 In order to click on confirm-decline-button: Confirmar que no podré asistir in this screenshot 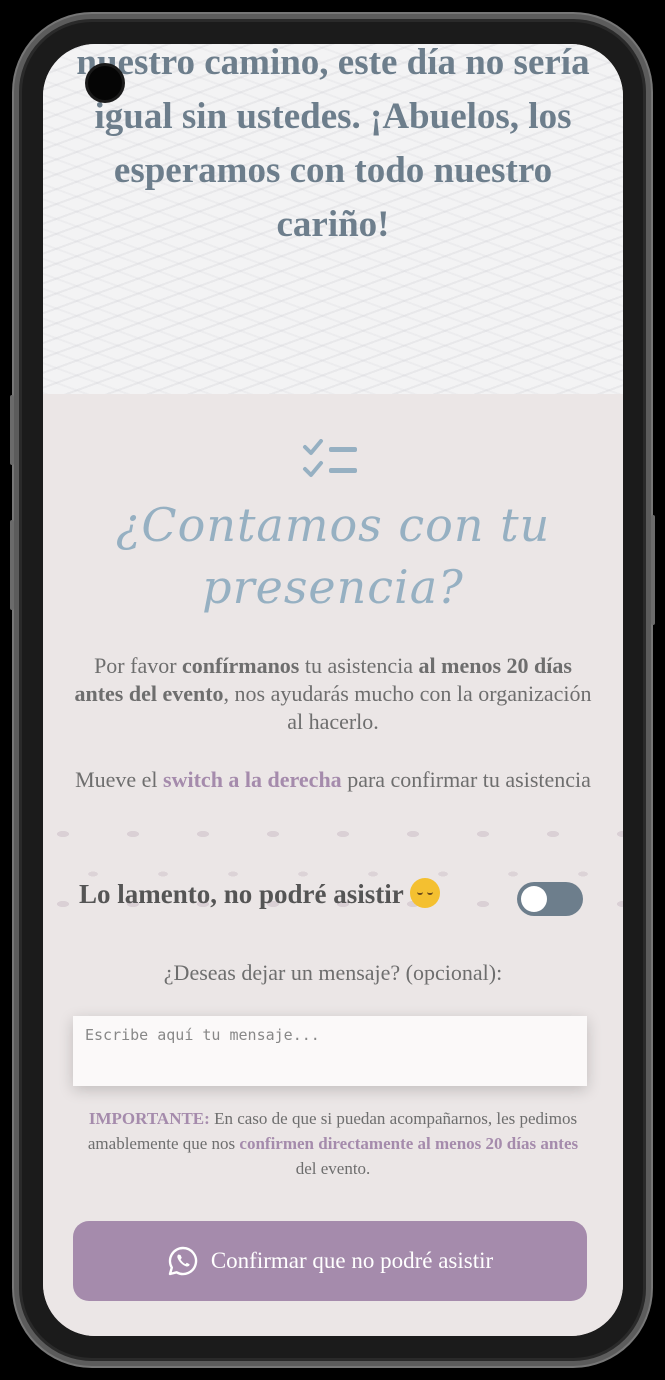, I will do `click(330, 1261)`.